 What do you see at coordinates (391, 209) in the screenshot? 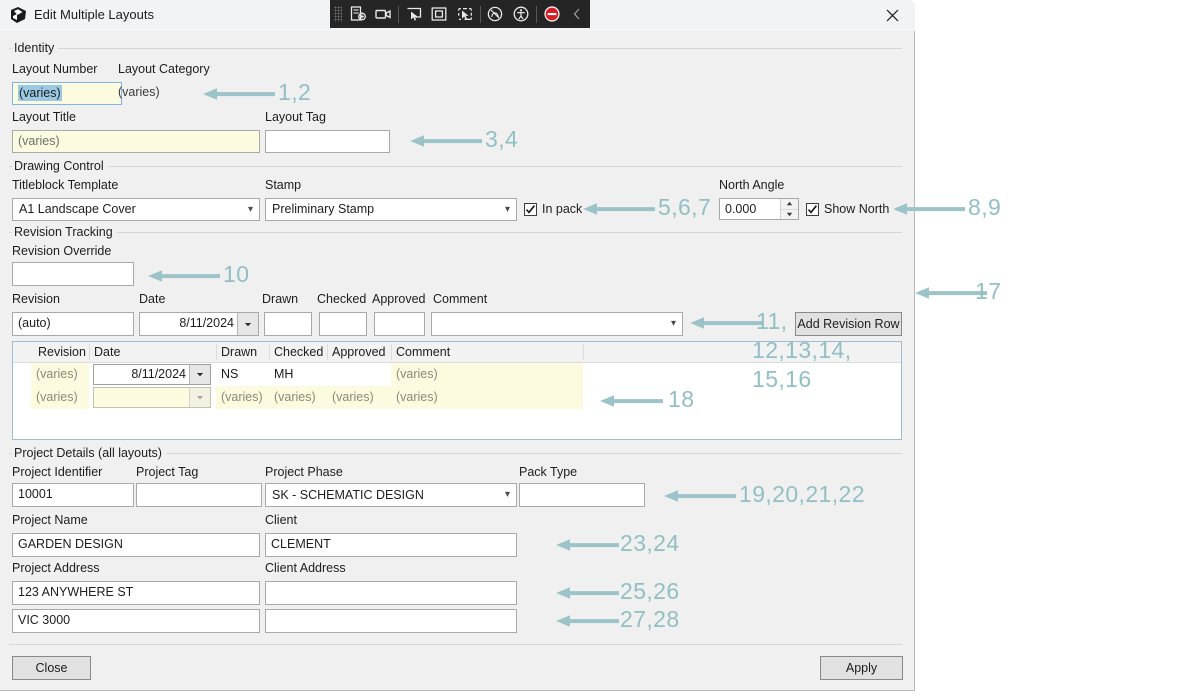
I see `stamp-select: Preliminary Stamp ▾` at bounding box center [391, 209].